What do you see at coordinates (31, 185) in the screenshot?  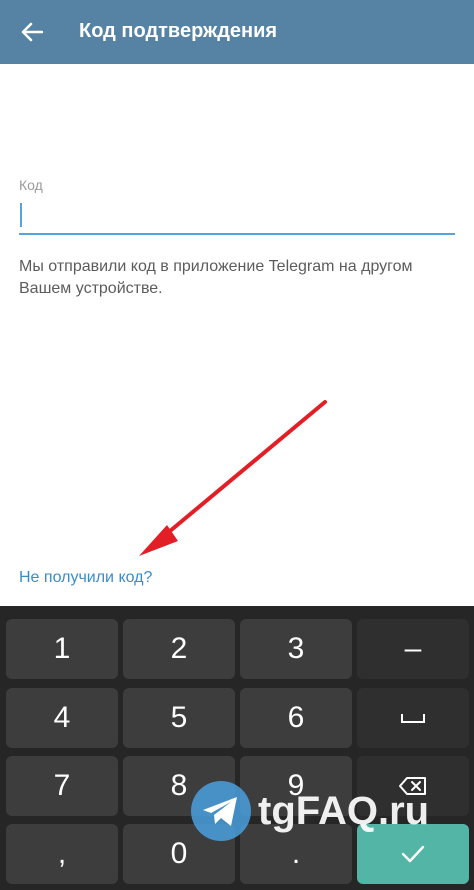 I see `code-field-label: Код` at bounding box center [31, 185].